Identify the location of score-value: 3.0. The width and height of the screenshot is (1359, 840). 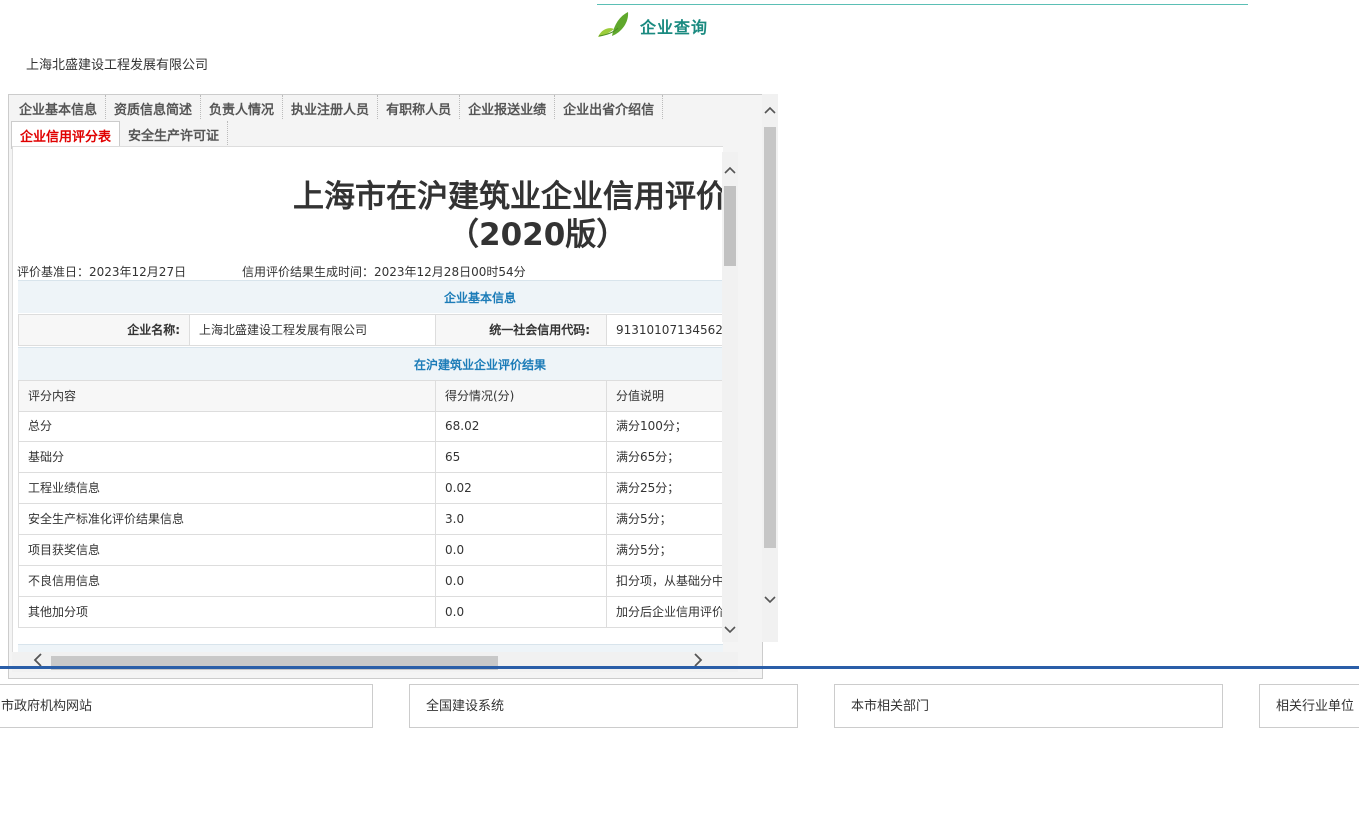
(521, 519).